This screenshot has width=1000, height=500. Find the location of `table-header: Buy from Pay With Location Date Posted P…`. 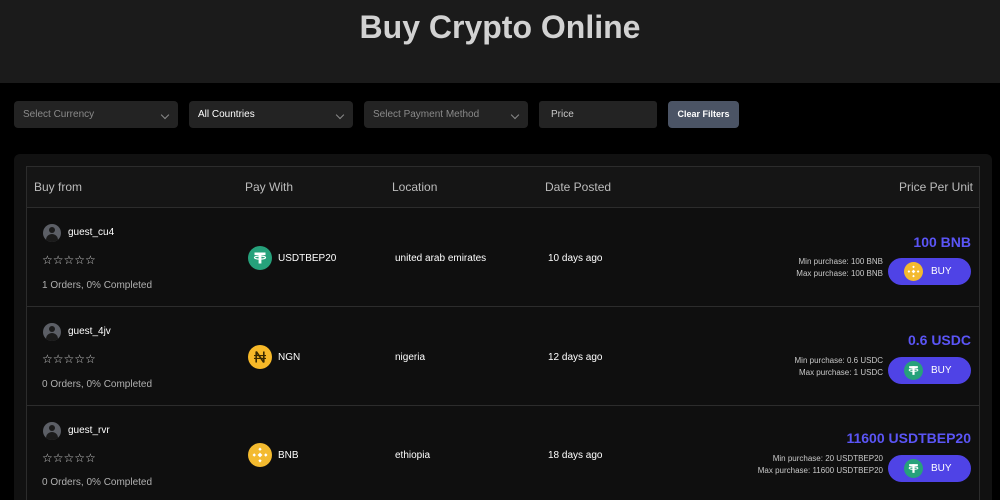

table-header: Buy from Pay With Location Date Posted P… is located at coordinates (503, 187).